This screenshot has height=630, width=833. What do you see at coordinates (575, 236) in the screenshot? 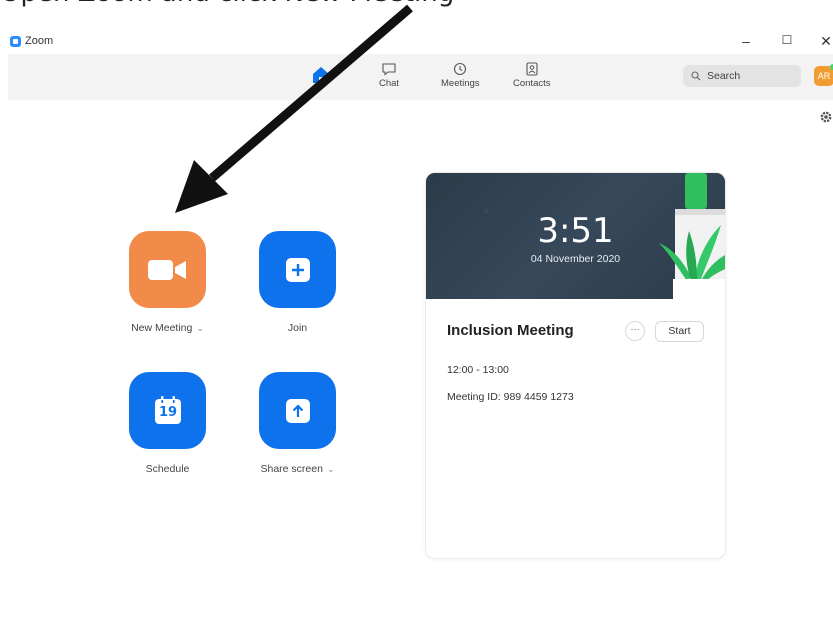
I see `clock-banner: 3:51 04 November 2020` at bounding box center [575, 236].